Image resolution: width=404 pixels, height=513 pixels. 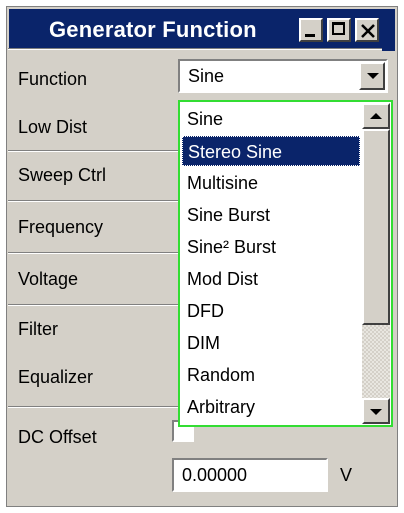 I want to click on dc-offset-value-field: 0.00000, so click(x=250, y=475).